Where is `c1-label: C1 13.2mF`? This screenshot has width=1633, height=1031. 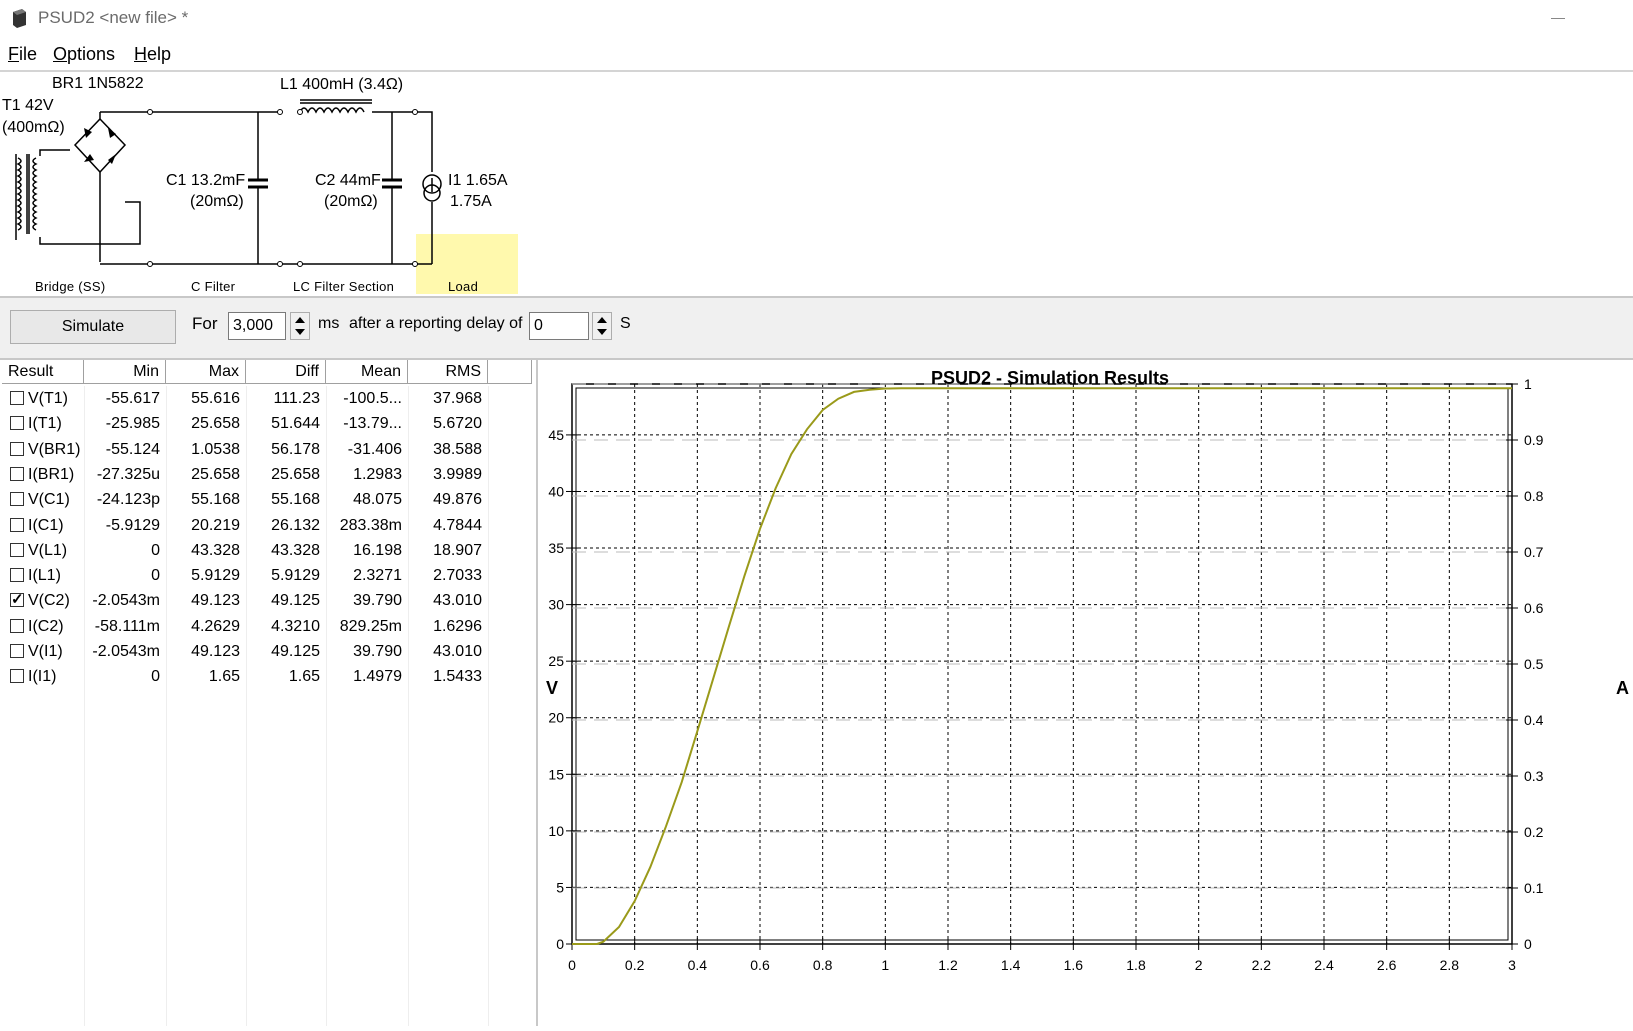
c1-label: C1 13.2mF is located at coordinates (205, 181).